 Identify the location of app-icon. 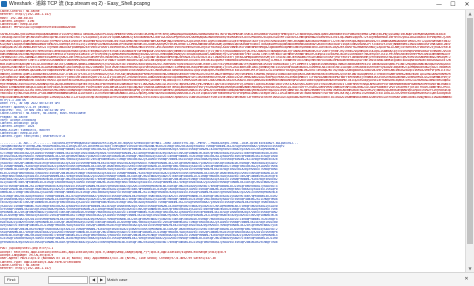
(4, 4).